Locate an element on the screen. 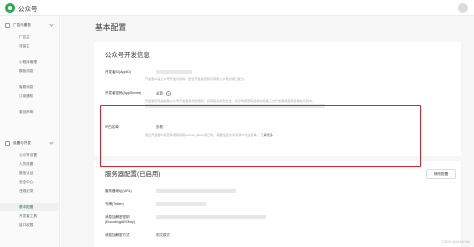 This screenshot has height=247, width=474. top-bar: 公众号 is located at coordinates (237, 8).